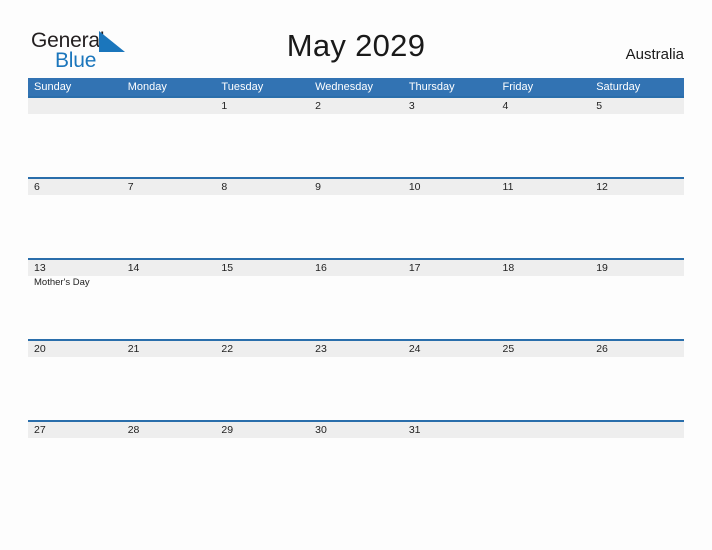 This screenshot has width=712, height=550. I want to click on day-cell: 8, so click(262, 217).